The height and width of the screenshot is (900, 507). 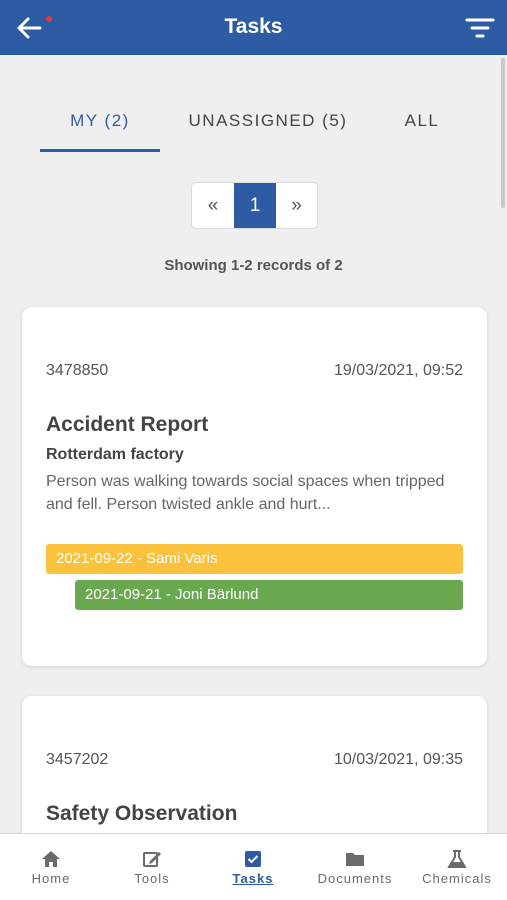 What do you see at coordinates (457, 859) in the screenshot?
I see `flask-icon` at bounding box center [457, 859].